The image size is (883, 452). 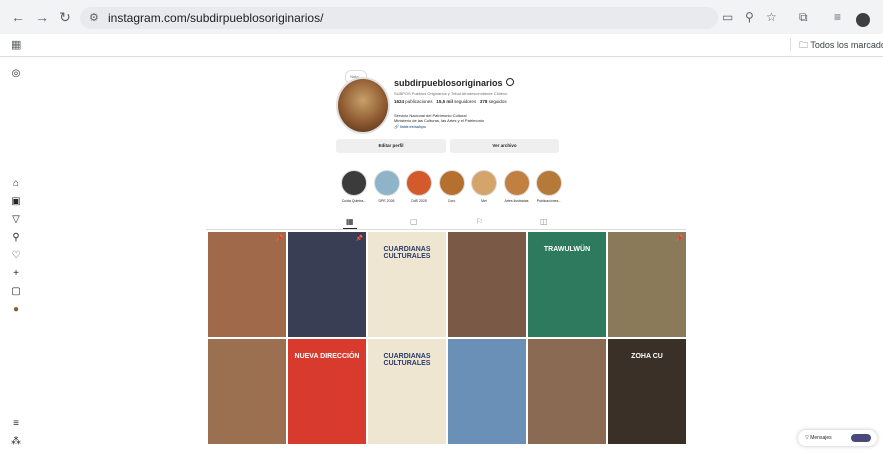 I want to click on settings-icon, so click(x=509, y=82).